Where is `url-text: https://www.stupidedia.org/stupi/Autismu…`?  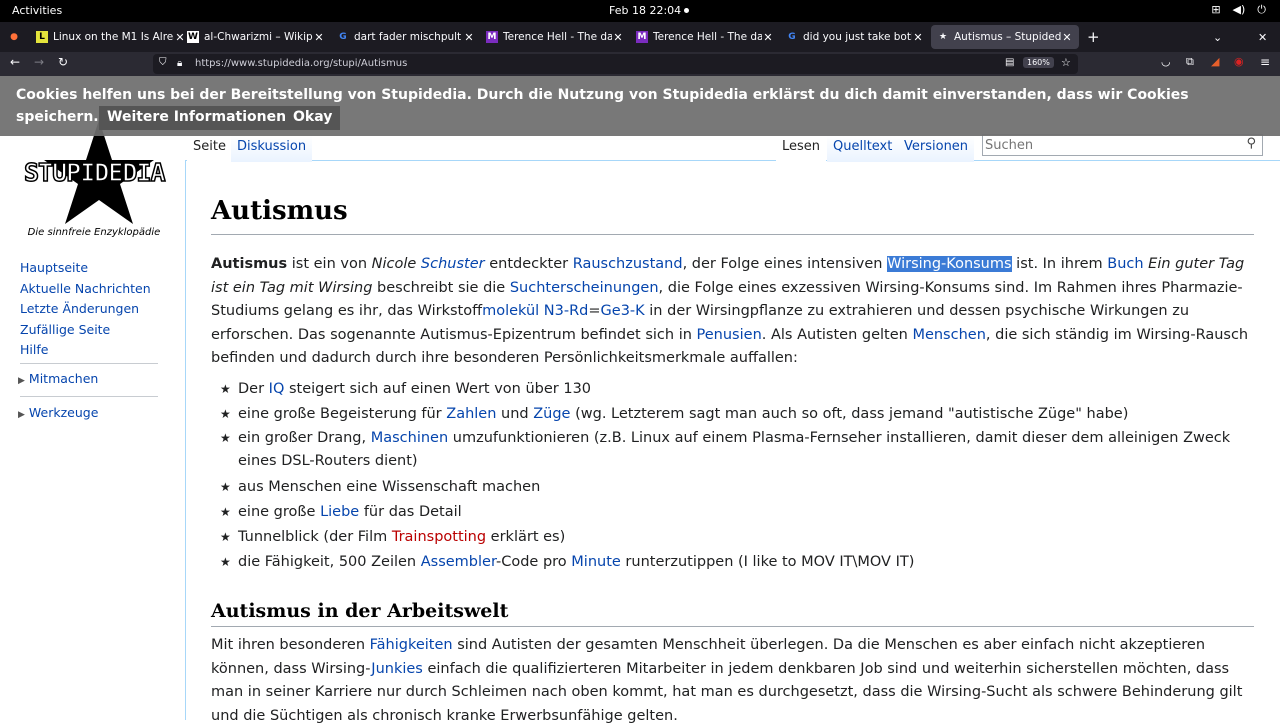 url-text: https://www.stupidedia.org/stupi/Autismu… is located at coordinates (301, 63).